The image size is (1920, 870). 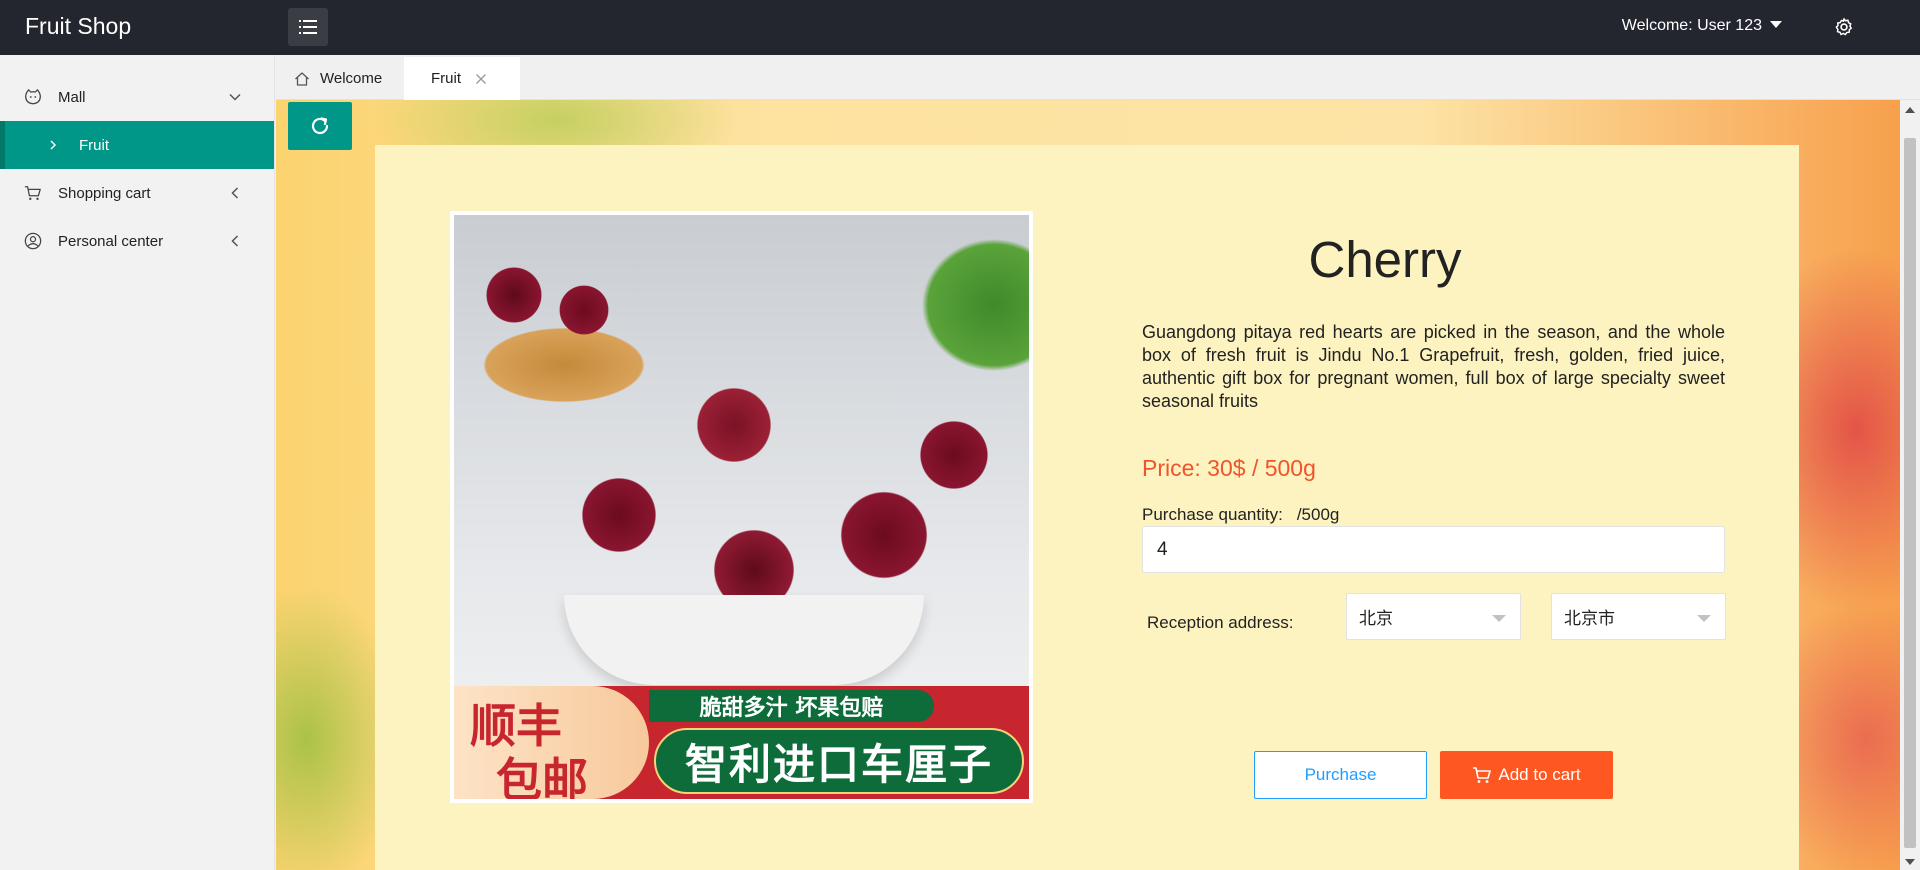 I want to click on user-circle-icon, so click(x=33, y=241).